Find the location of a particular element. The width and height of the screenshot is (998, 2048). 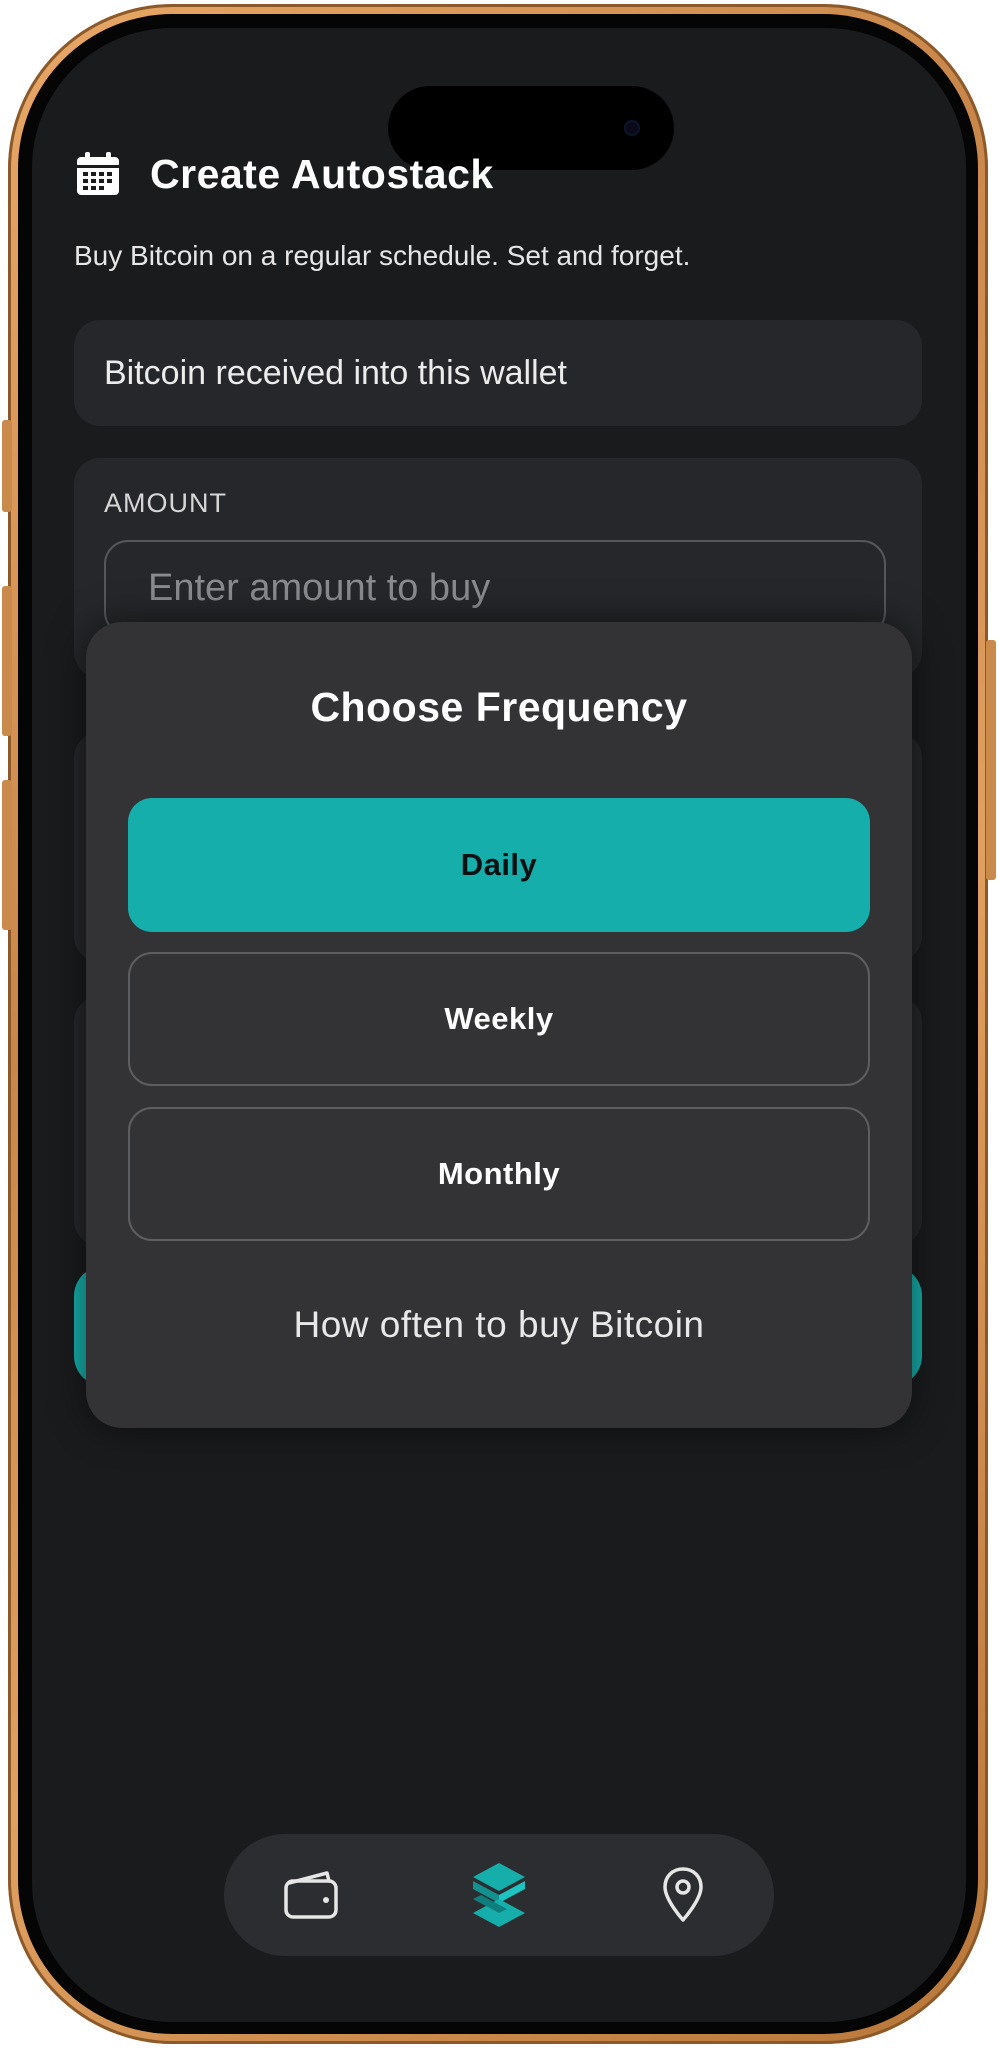

page-title: Create Autostack is located at coordinates (322, 173).